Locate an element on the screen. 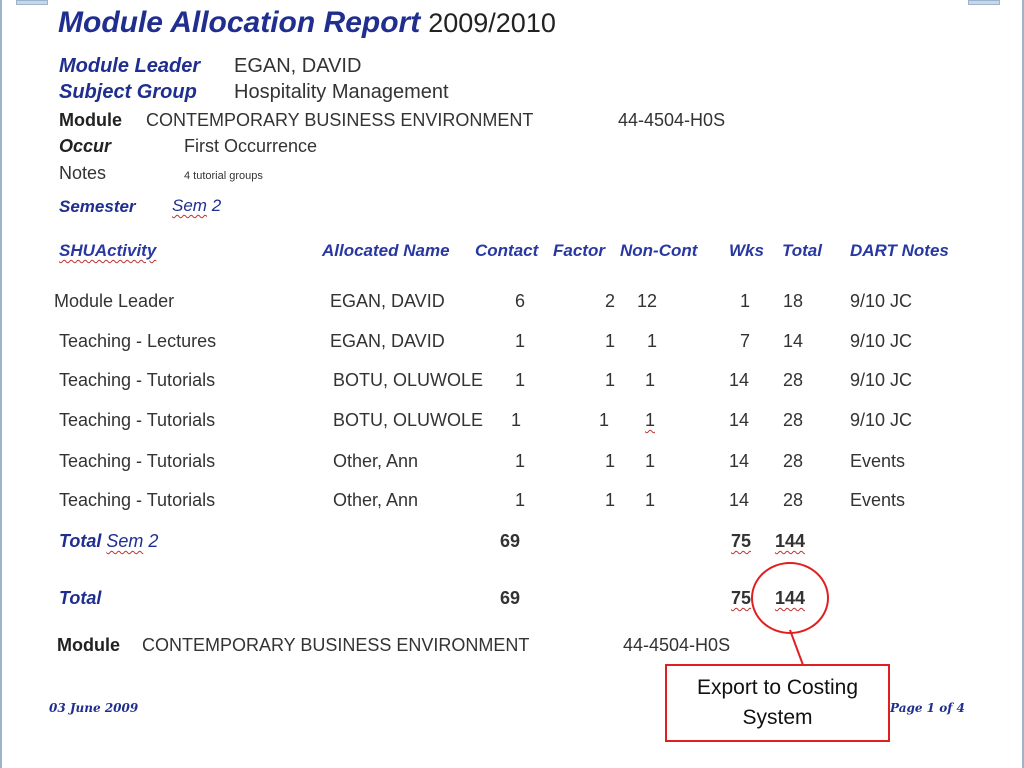 The image size is (1024, 768). highlight-circle is located at coordinates (790, 598).